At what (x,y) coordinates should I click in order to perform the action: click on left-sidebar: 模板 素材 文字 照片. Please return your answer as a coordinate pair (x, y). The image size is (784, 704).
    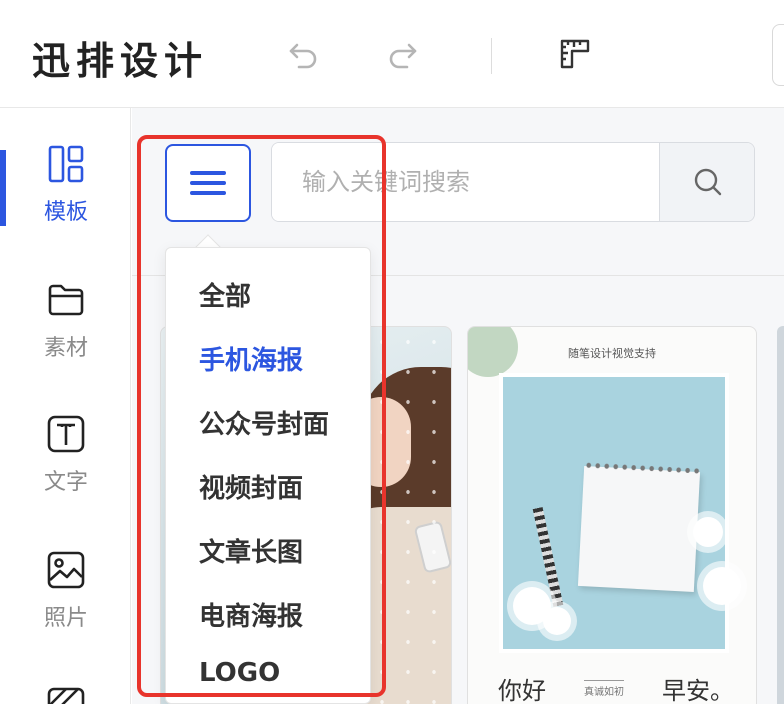
    Looking at the image, I should click on (65, 406).